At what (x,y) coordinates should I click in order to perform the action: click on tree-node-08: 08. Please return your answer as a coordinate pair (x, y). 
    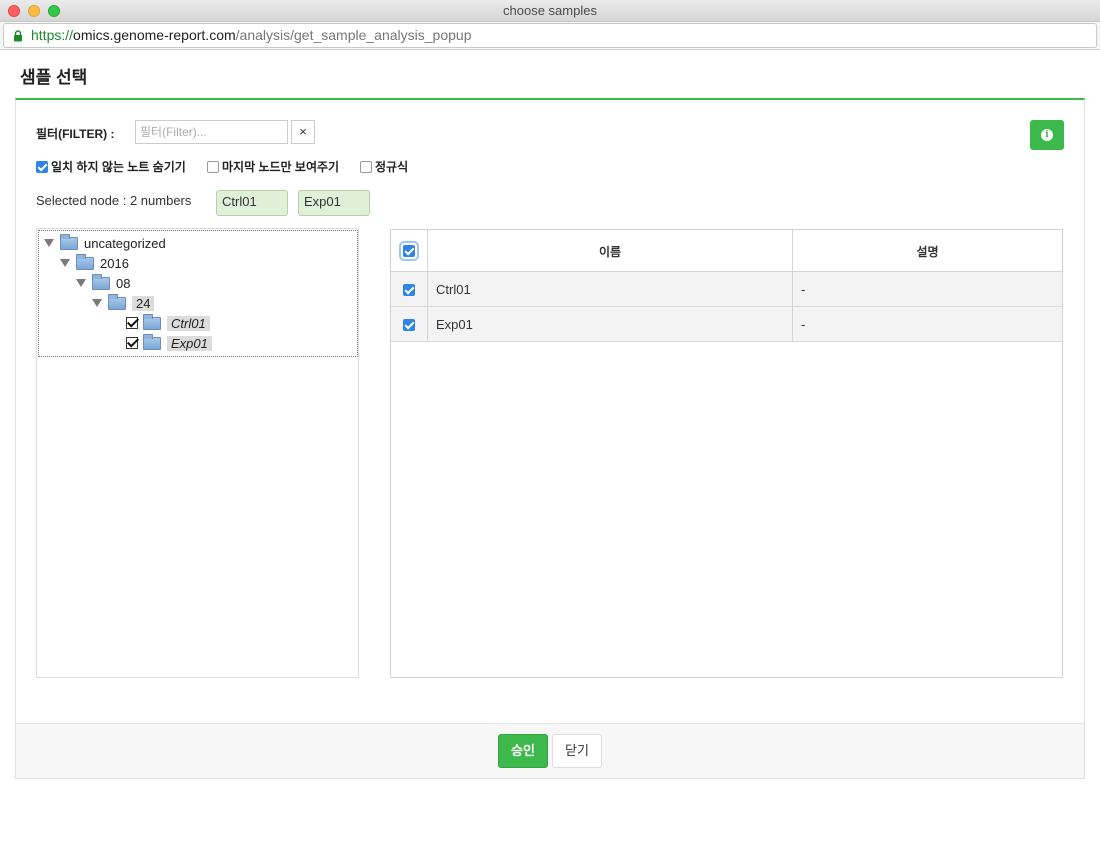
    Looking at the image, I should click on (103, 282).